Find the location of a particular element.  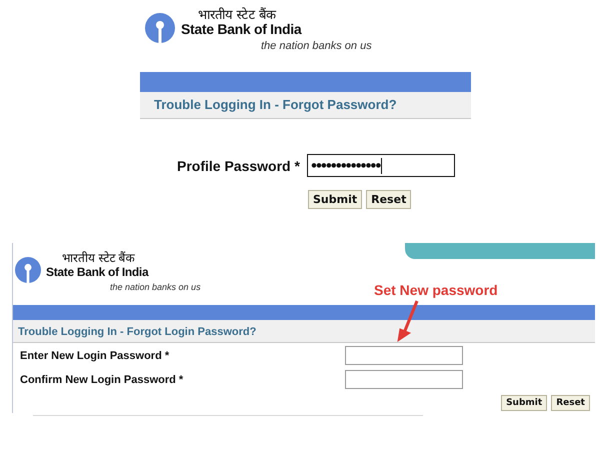

field-label: Enter New Login Password * is located at coordinates (94, 356).